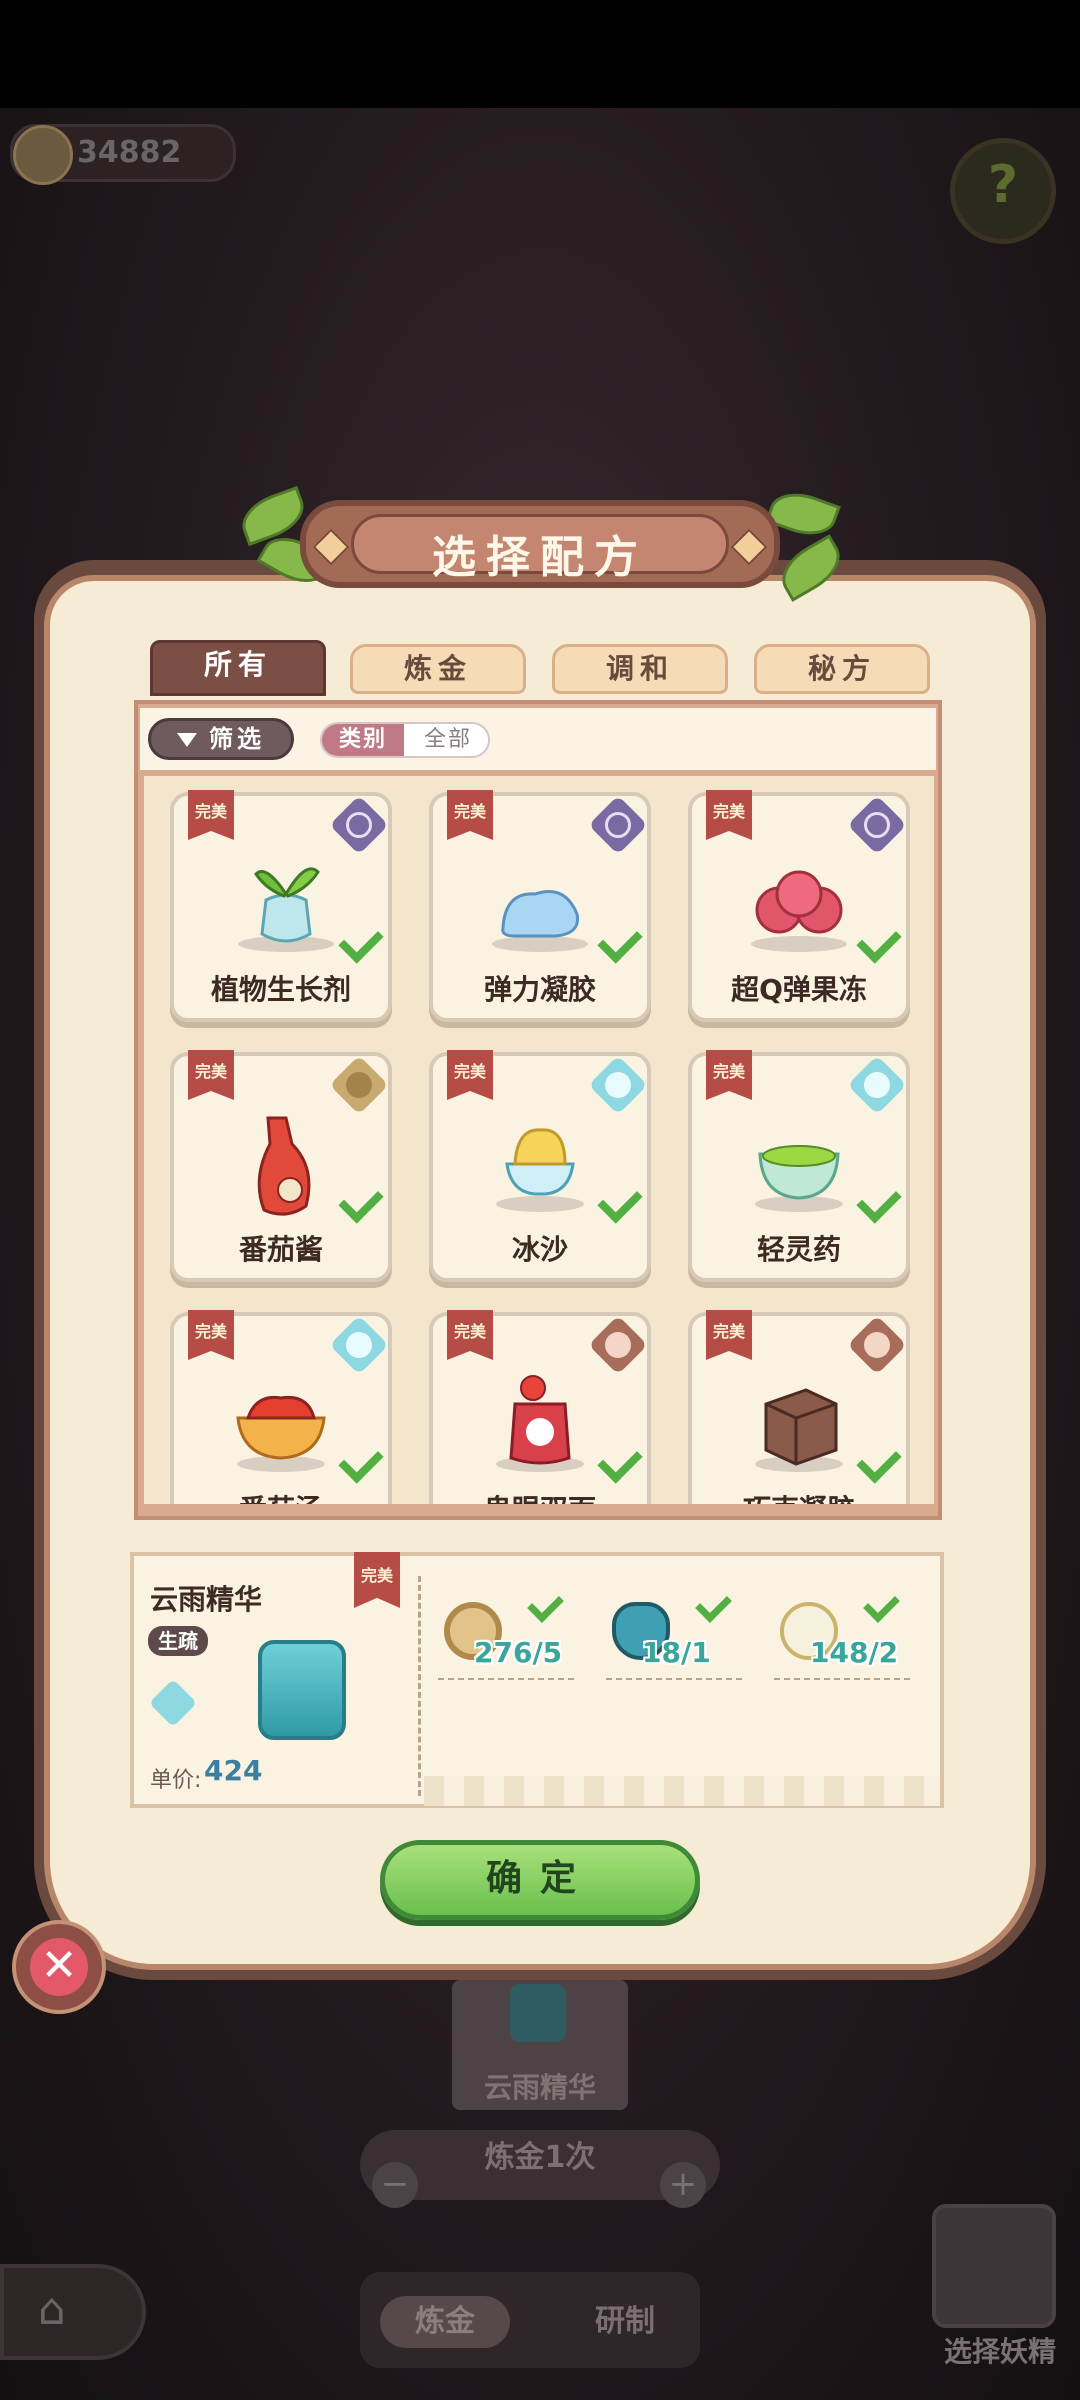  I want to click on recipe-card: 完美 巧克凝胶, so click(799, 1407).